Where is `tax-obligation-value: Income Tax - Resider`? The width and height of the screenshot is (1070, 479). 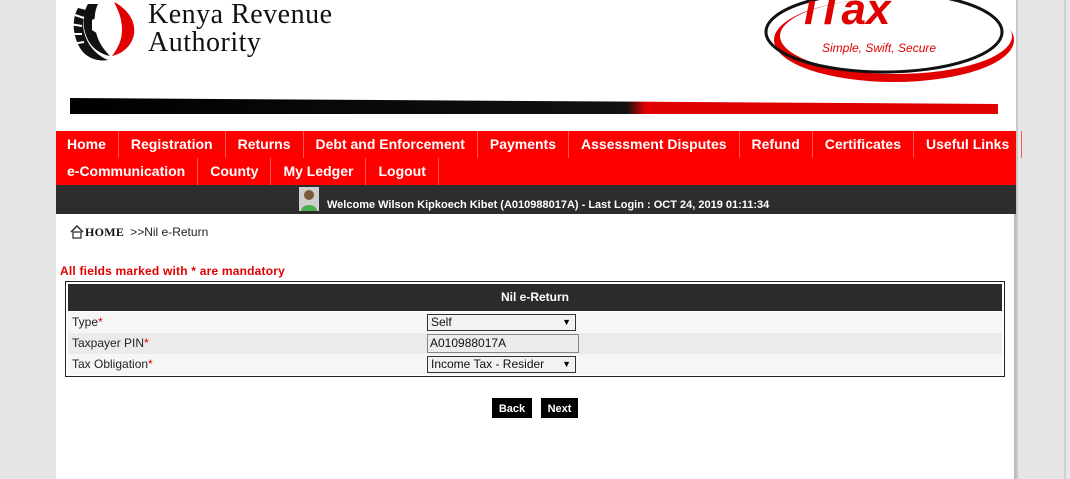
tax-obligation-value: Income Tax - Resider is located at coordinates (488, 364).